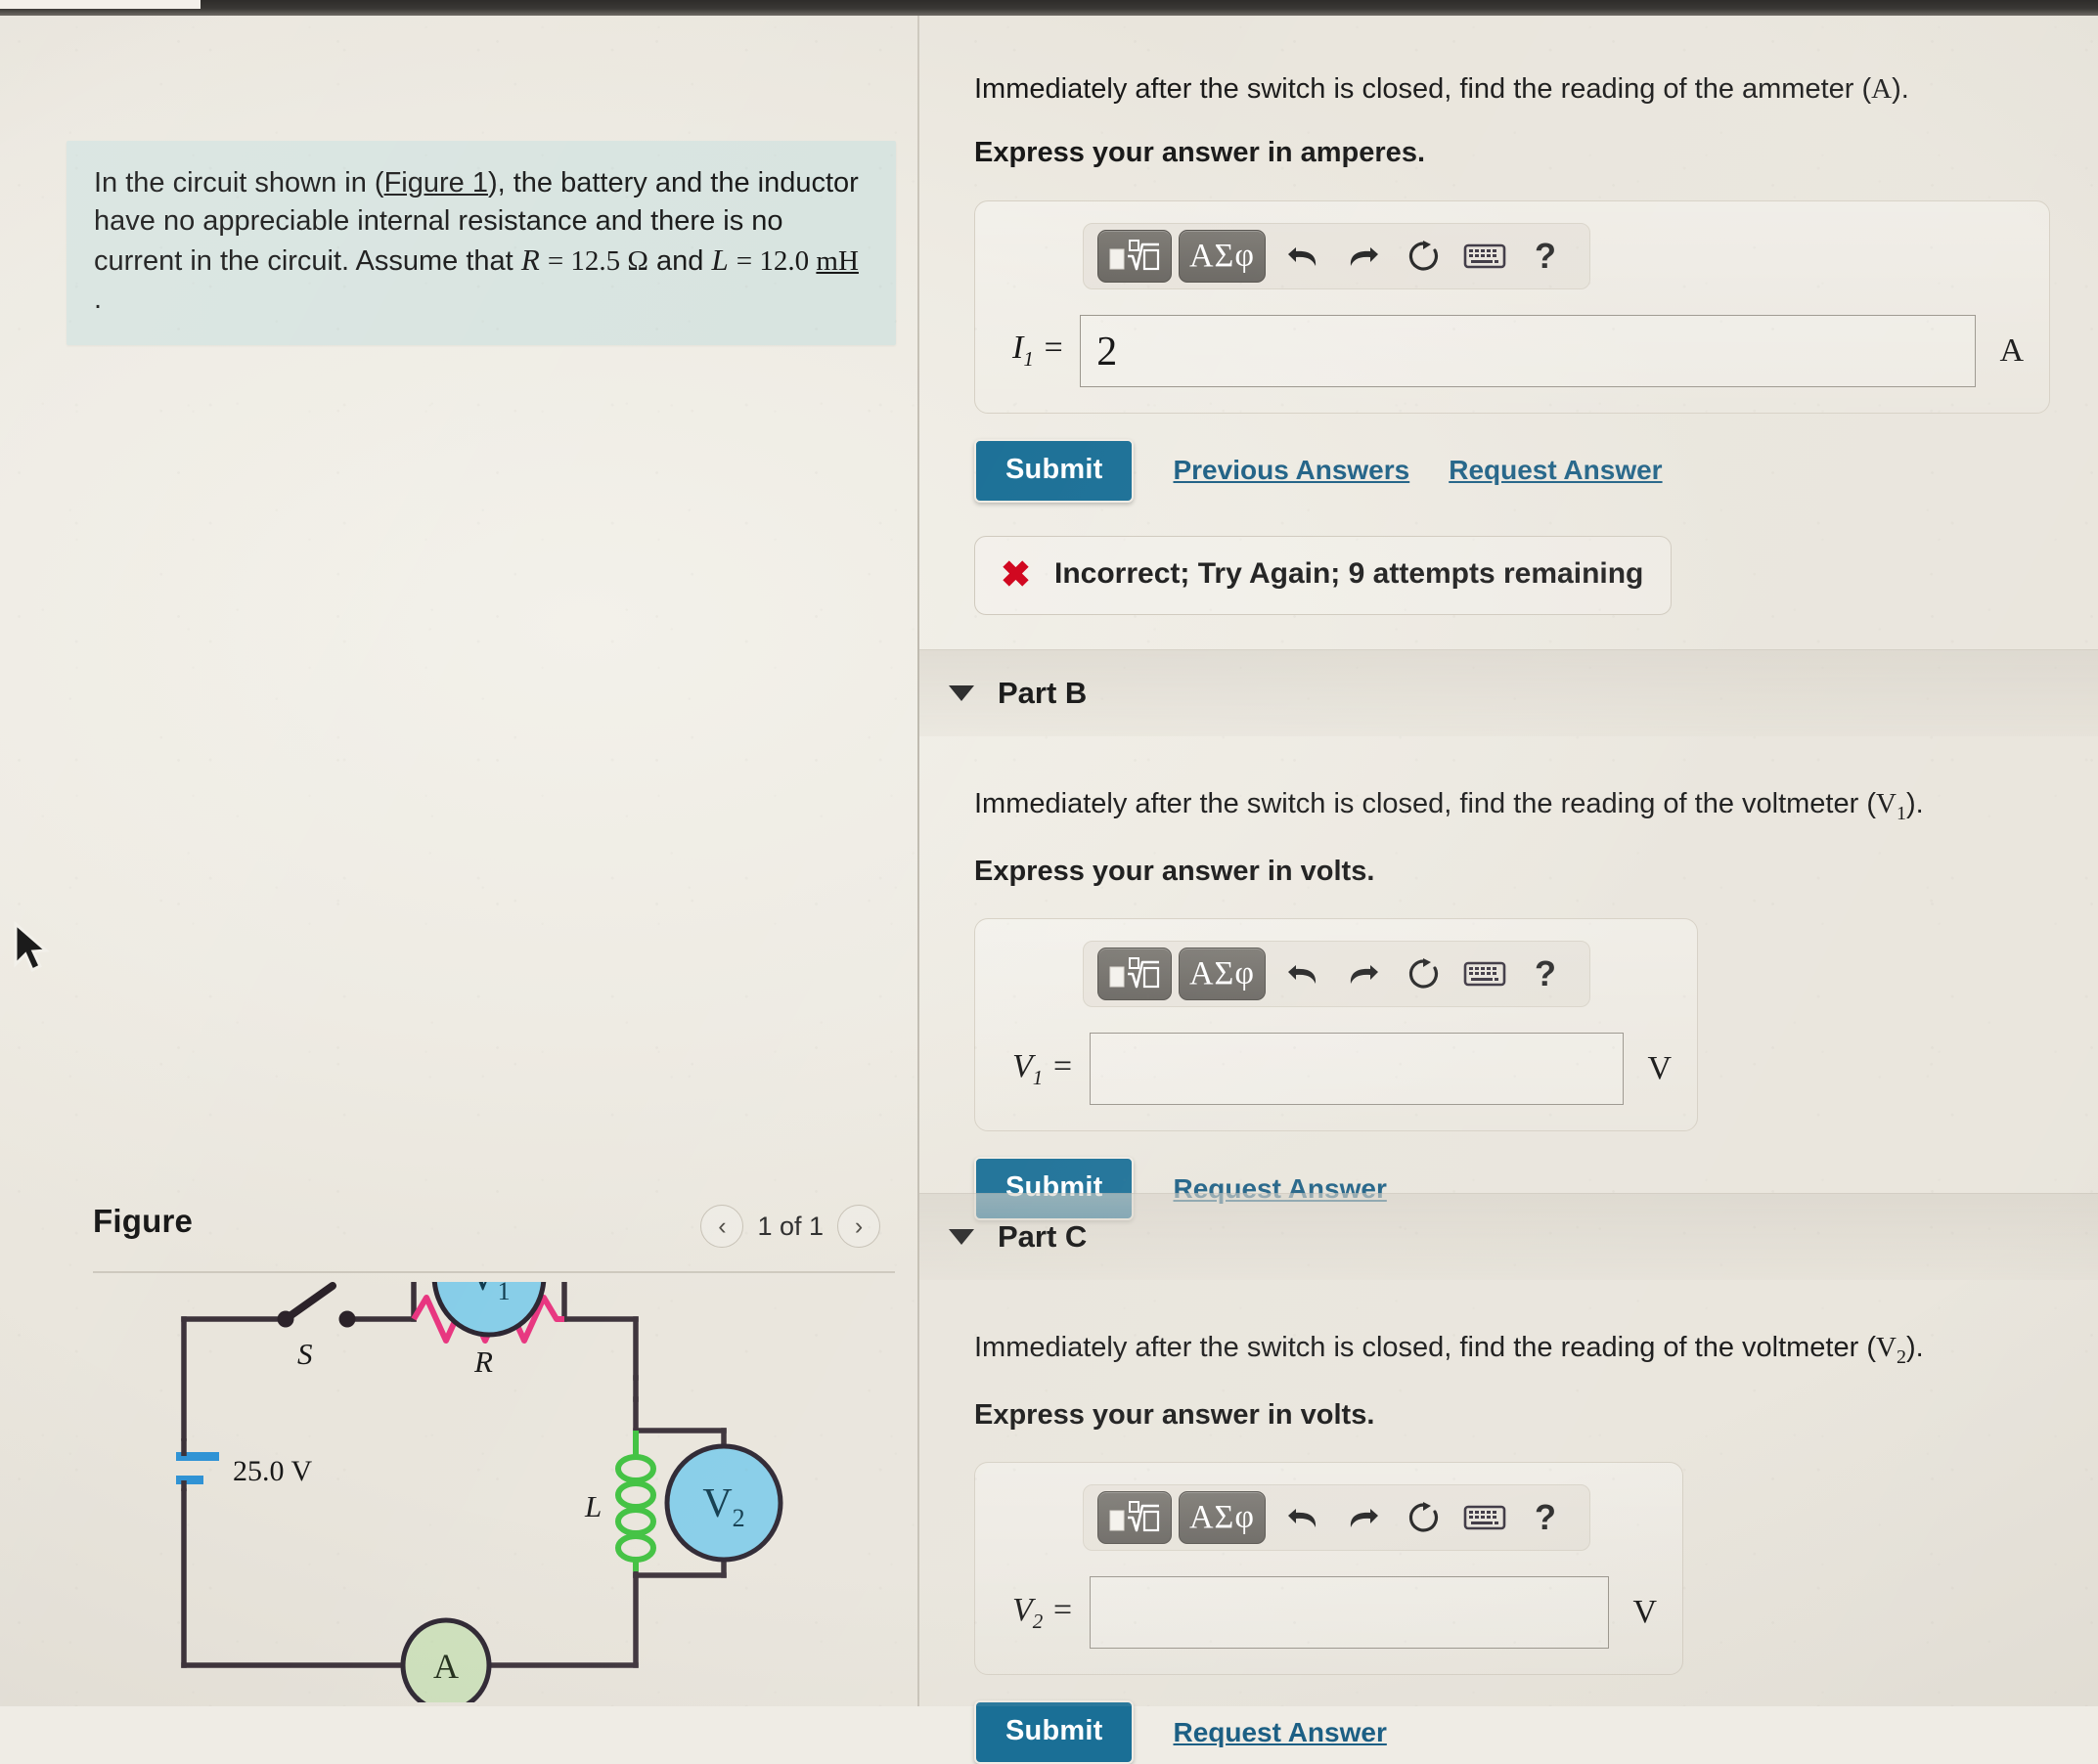 This screenshot has height=1764, width=2098. I want to click on part-c-submit-button: Submit, so click(1054, 1732).